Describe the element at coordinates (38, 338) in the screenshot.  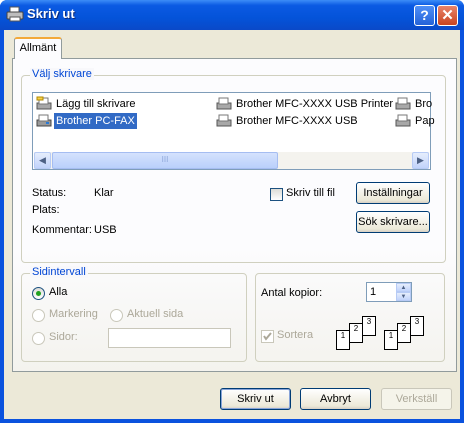
I see `page-range-pages-radio` at that location.